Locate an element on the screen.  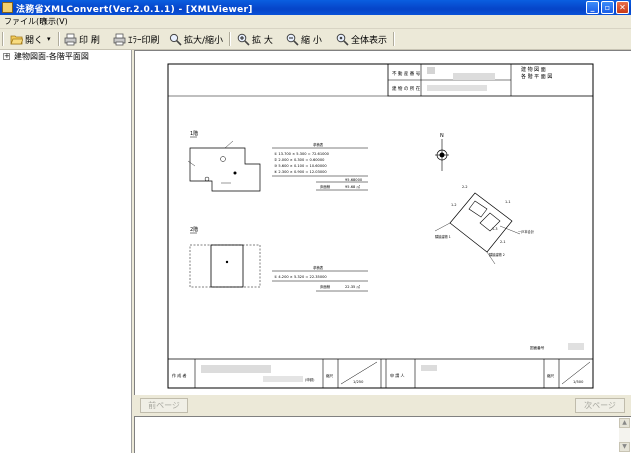
floor2-row: ① 4.200 × 5.320 = 22.35000 is located at coordinates (300, 277).